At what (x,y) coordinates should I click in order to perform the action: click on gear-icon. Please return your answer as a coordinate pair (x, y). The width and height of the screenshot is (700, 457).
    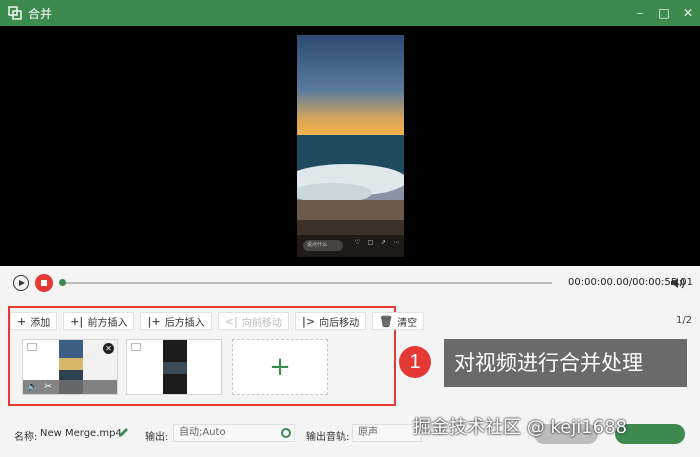
    Looking at the image, I should click on (286, 433).